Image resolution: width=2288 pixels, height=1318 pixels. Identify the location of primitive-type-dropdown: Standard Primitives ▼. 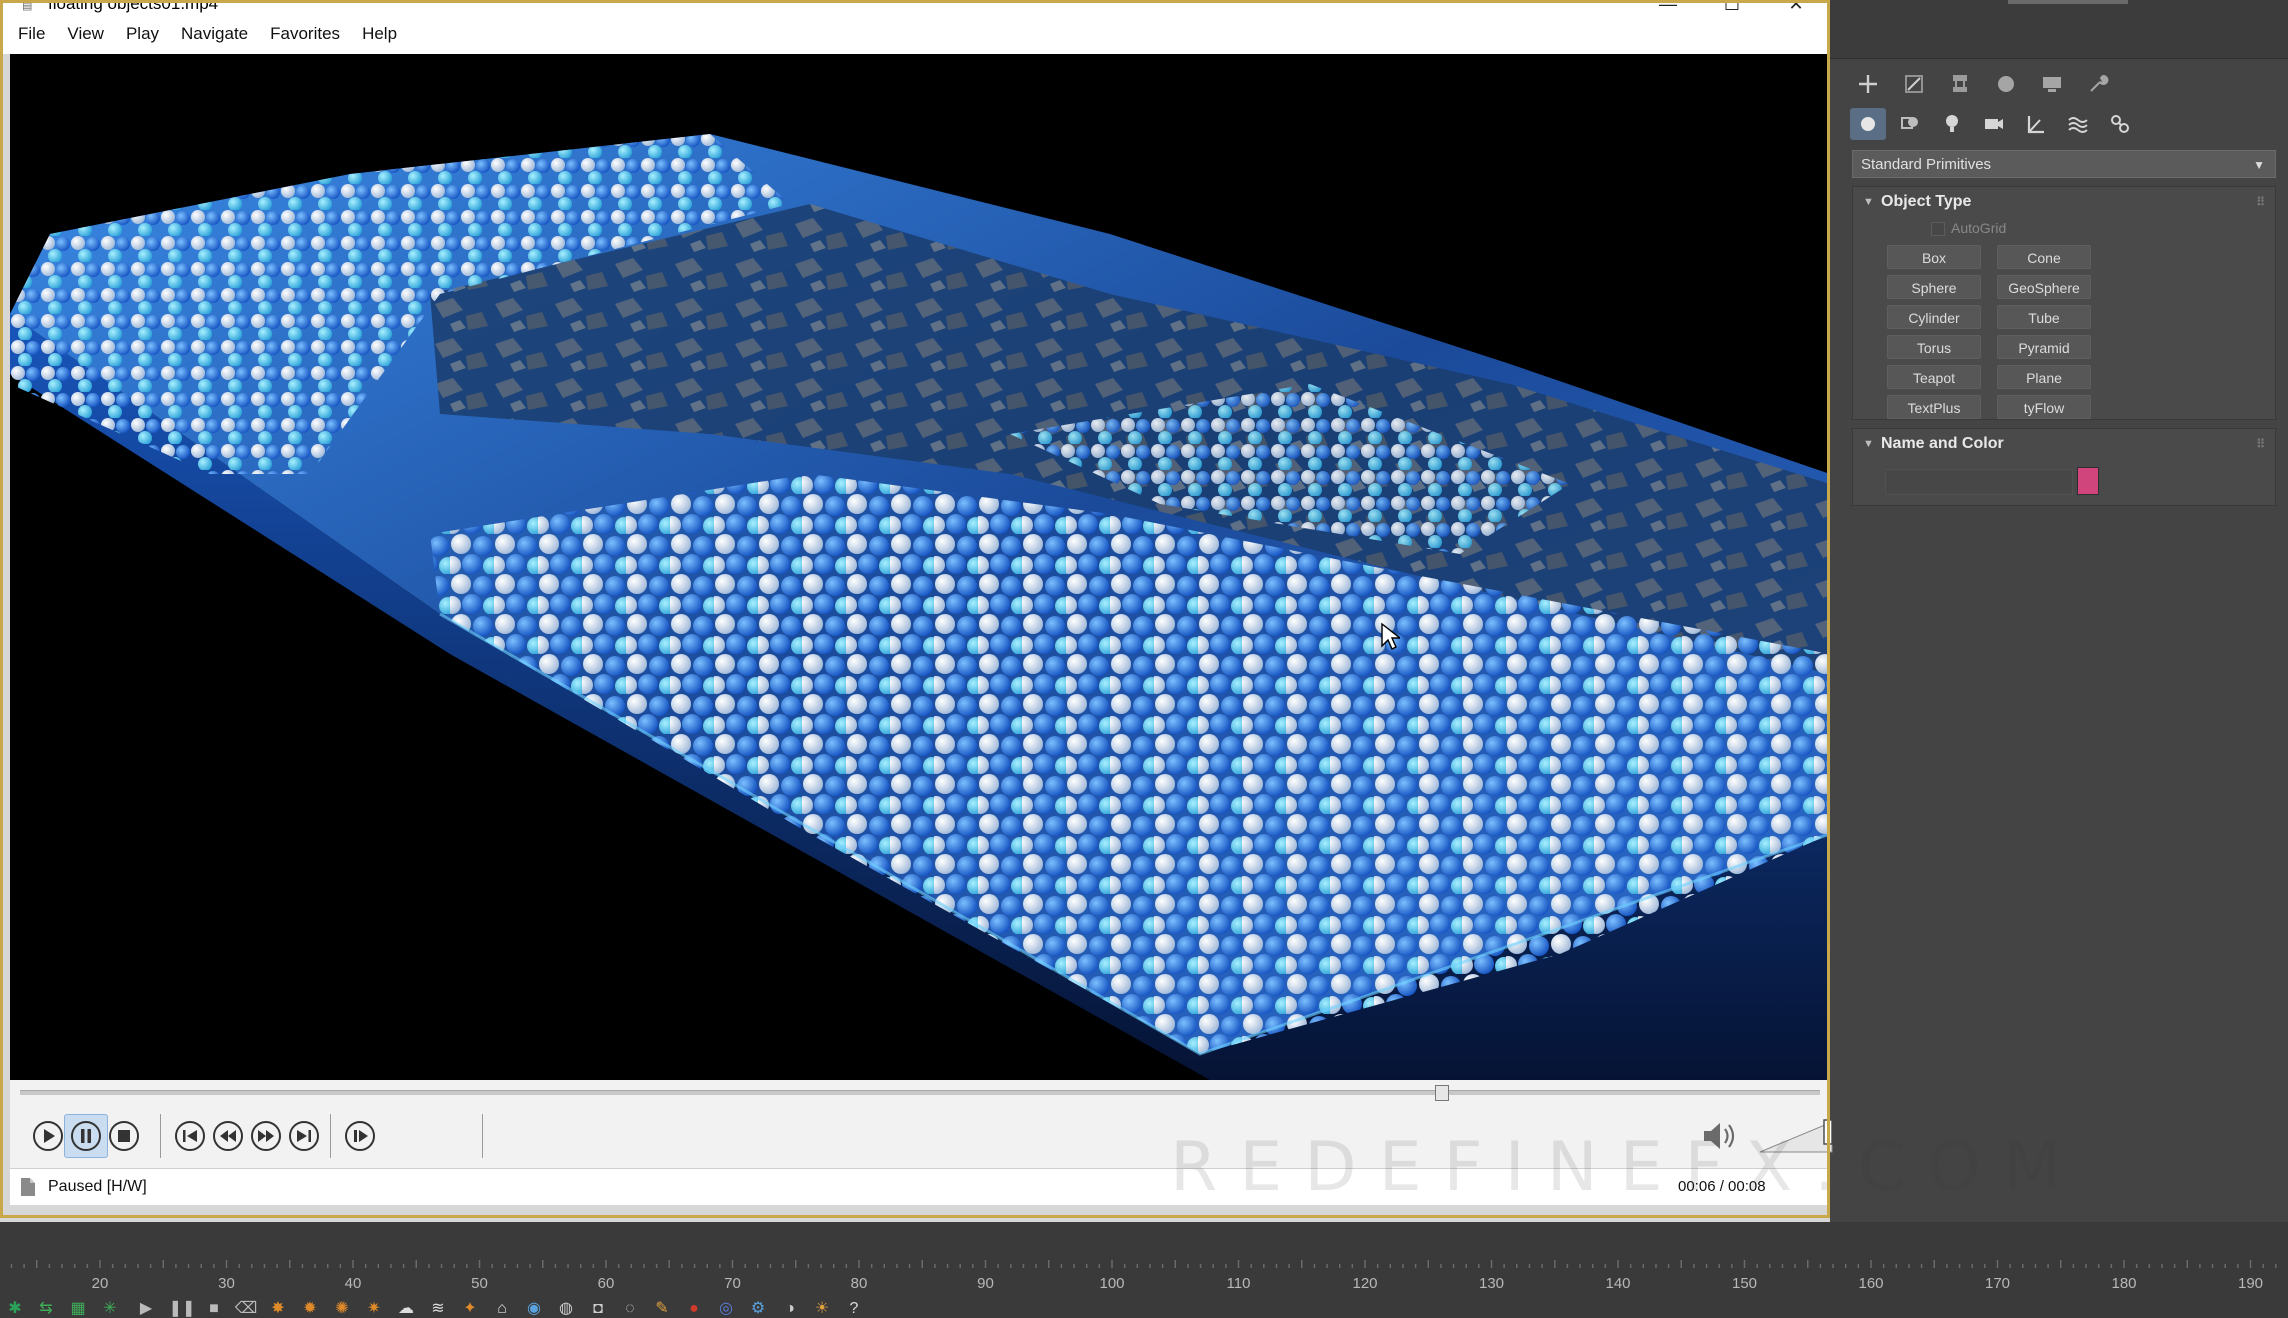
(2064, 164).